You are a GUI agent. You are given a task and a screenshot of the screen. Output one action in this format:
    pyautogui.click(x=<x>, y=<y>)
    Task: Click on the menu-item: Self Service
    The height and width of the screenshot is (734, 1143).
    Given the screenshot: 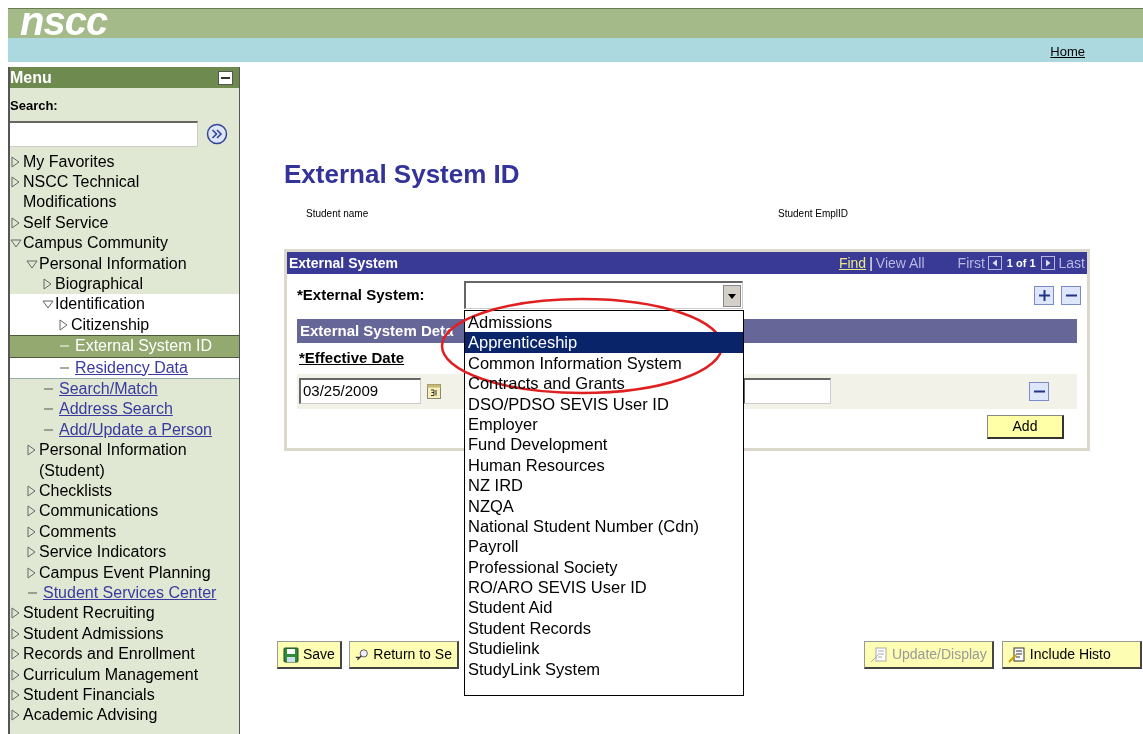 What is the action you would take?
    pyautogui.click(x=66, y=223)
    